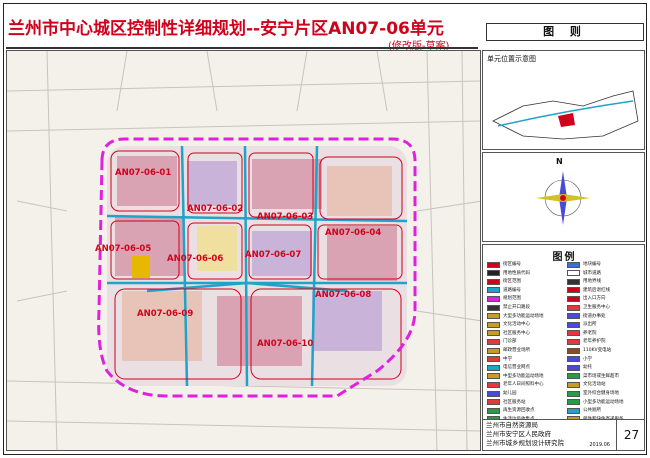 This screenshot has height=458, width=650. Describe the element at coordinates (502, 341) in the screenshot. I see `legend-item: 门诊部` at that location.